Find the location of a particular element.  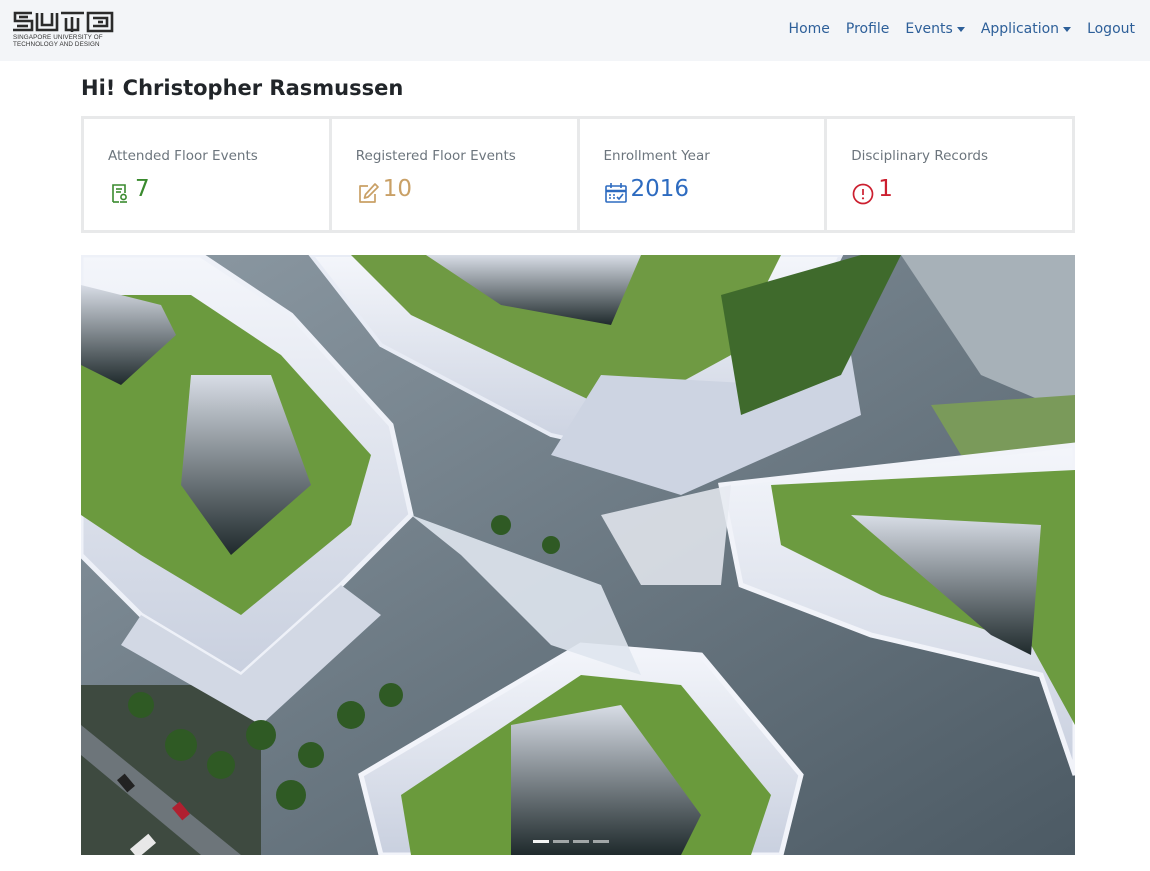

nav-profile-link: Profile is located at coordinates (868, 29).